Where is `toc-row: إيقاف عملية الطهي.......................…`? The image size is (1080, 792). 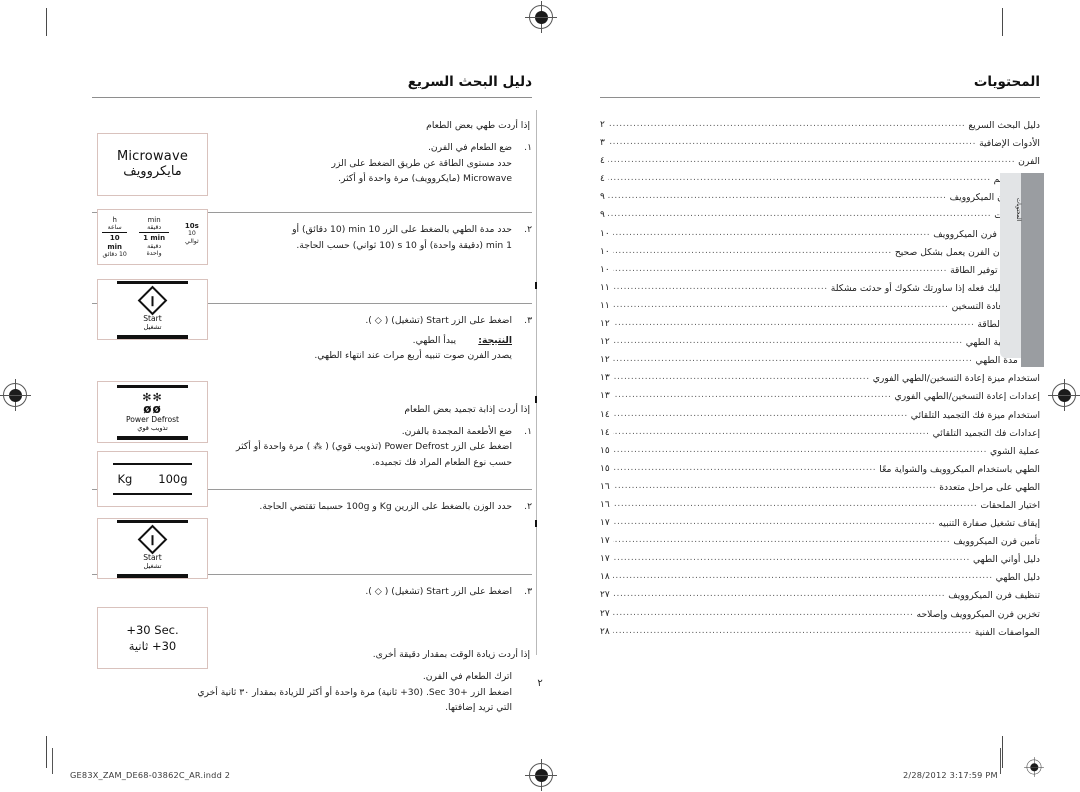 toc-row: إيقاف عملية الطهي.......................… is located at coordinates (820, 342).